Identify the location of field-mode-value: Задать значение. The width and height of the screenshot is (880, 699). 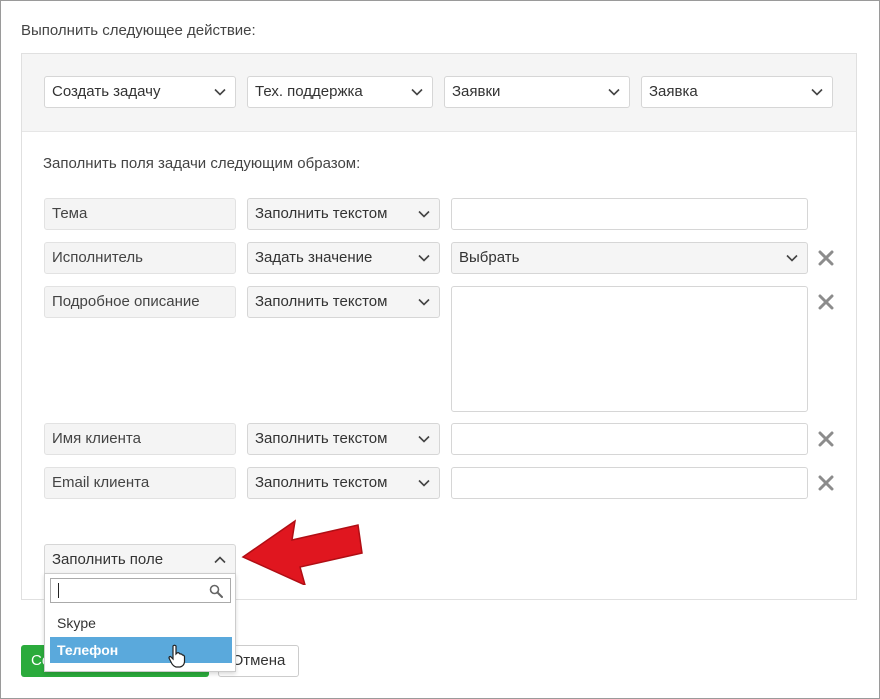
(314, 257).